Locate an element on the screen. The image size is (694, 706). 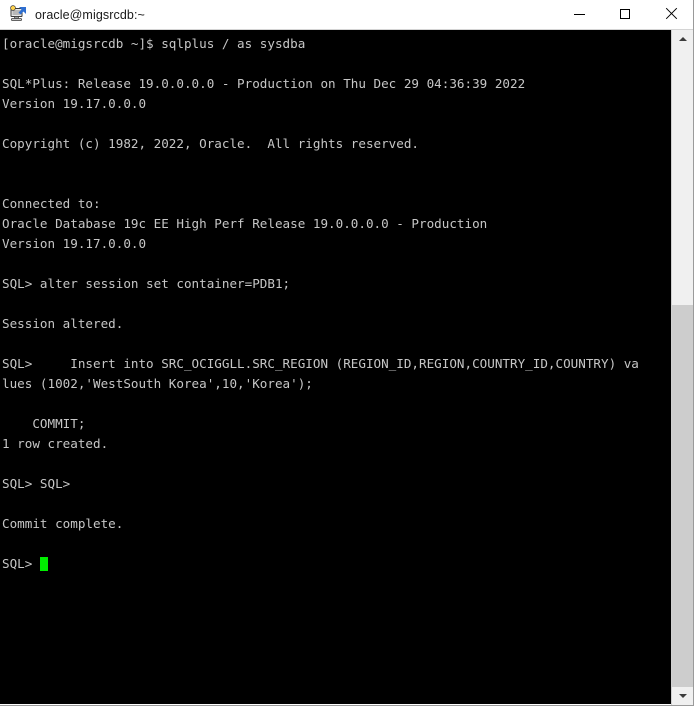
chevron-down-icon is located at coordinates (682, 696).